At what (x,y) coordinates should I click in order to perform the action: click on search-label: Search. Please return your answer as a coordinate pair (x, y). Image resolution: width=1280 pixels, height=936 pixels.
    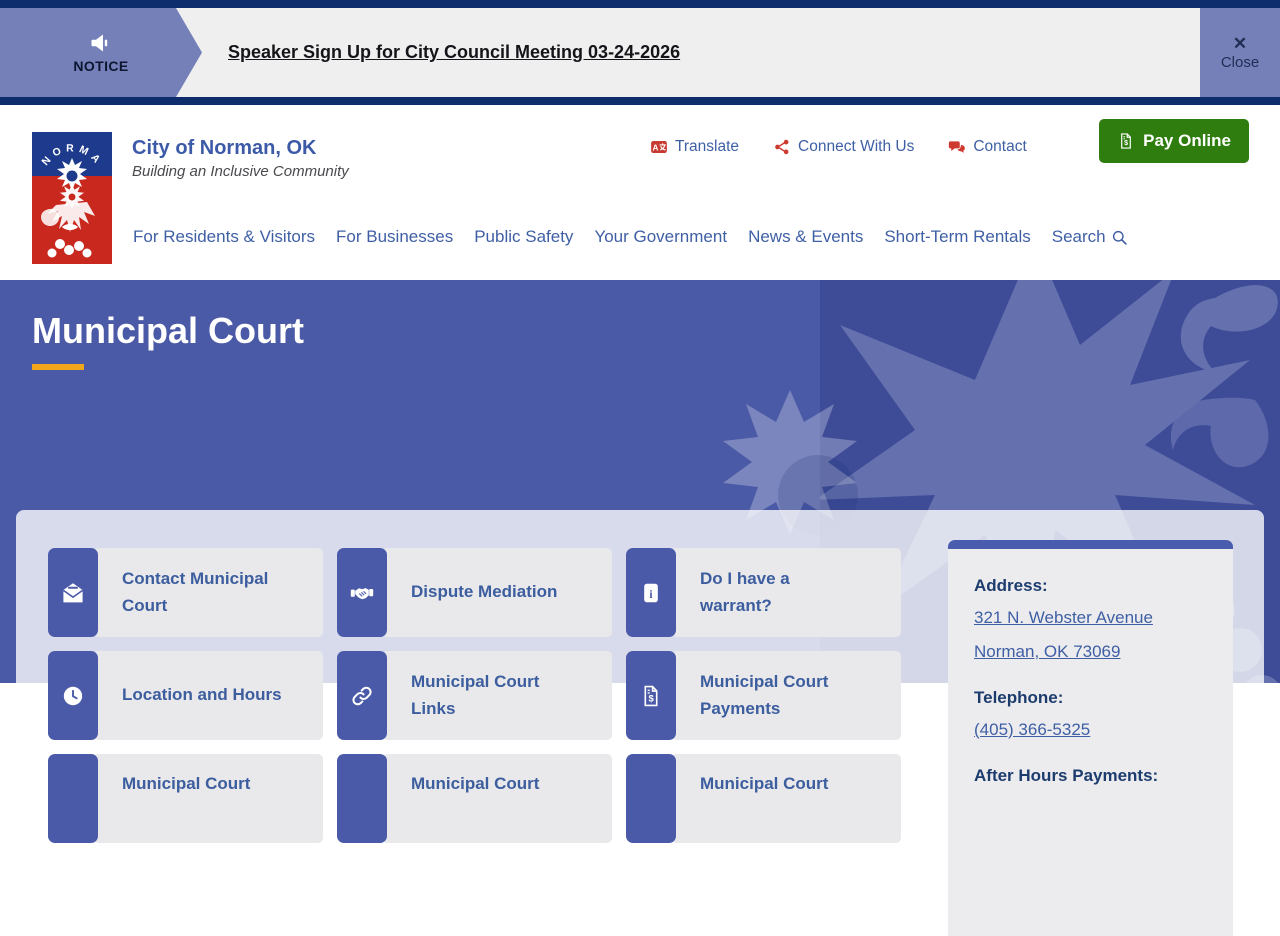
    Looking at the image, I should click on (1078, 236).